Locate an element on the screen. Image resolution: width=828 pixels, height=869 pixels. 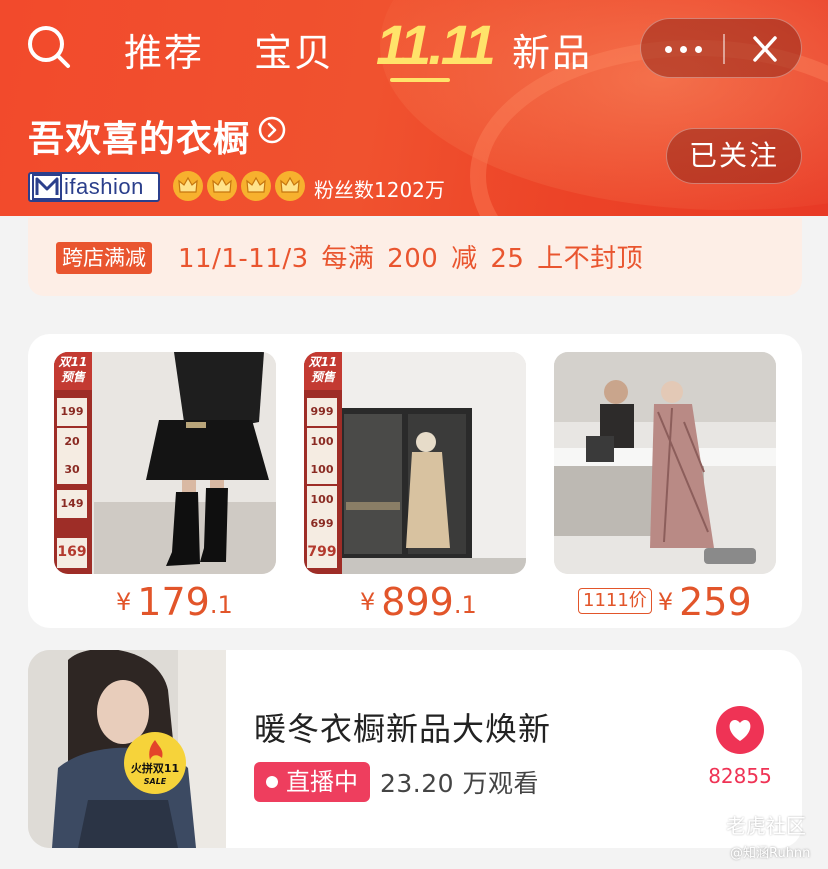
product-card: 双11 预售 199 20 30 149 169 is located at coordinates (165, 463).